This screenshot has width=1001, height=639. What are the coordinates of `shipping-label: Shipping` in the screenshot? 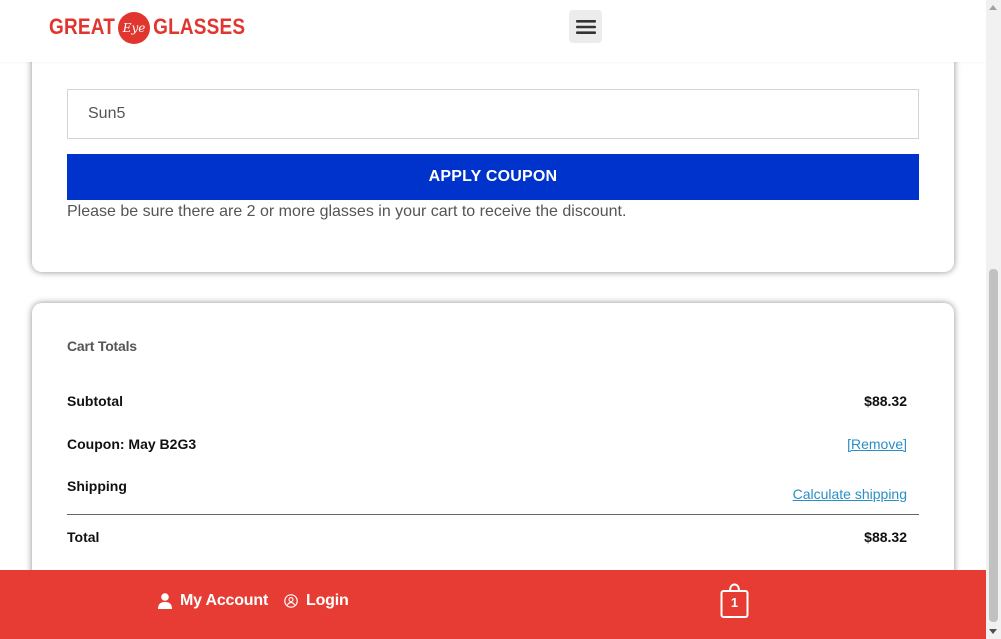 It's located at (97, 486).